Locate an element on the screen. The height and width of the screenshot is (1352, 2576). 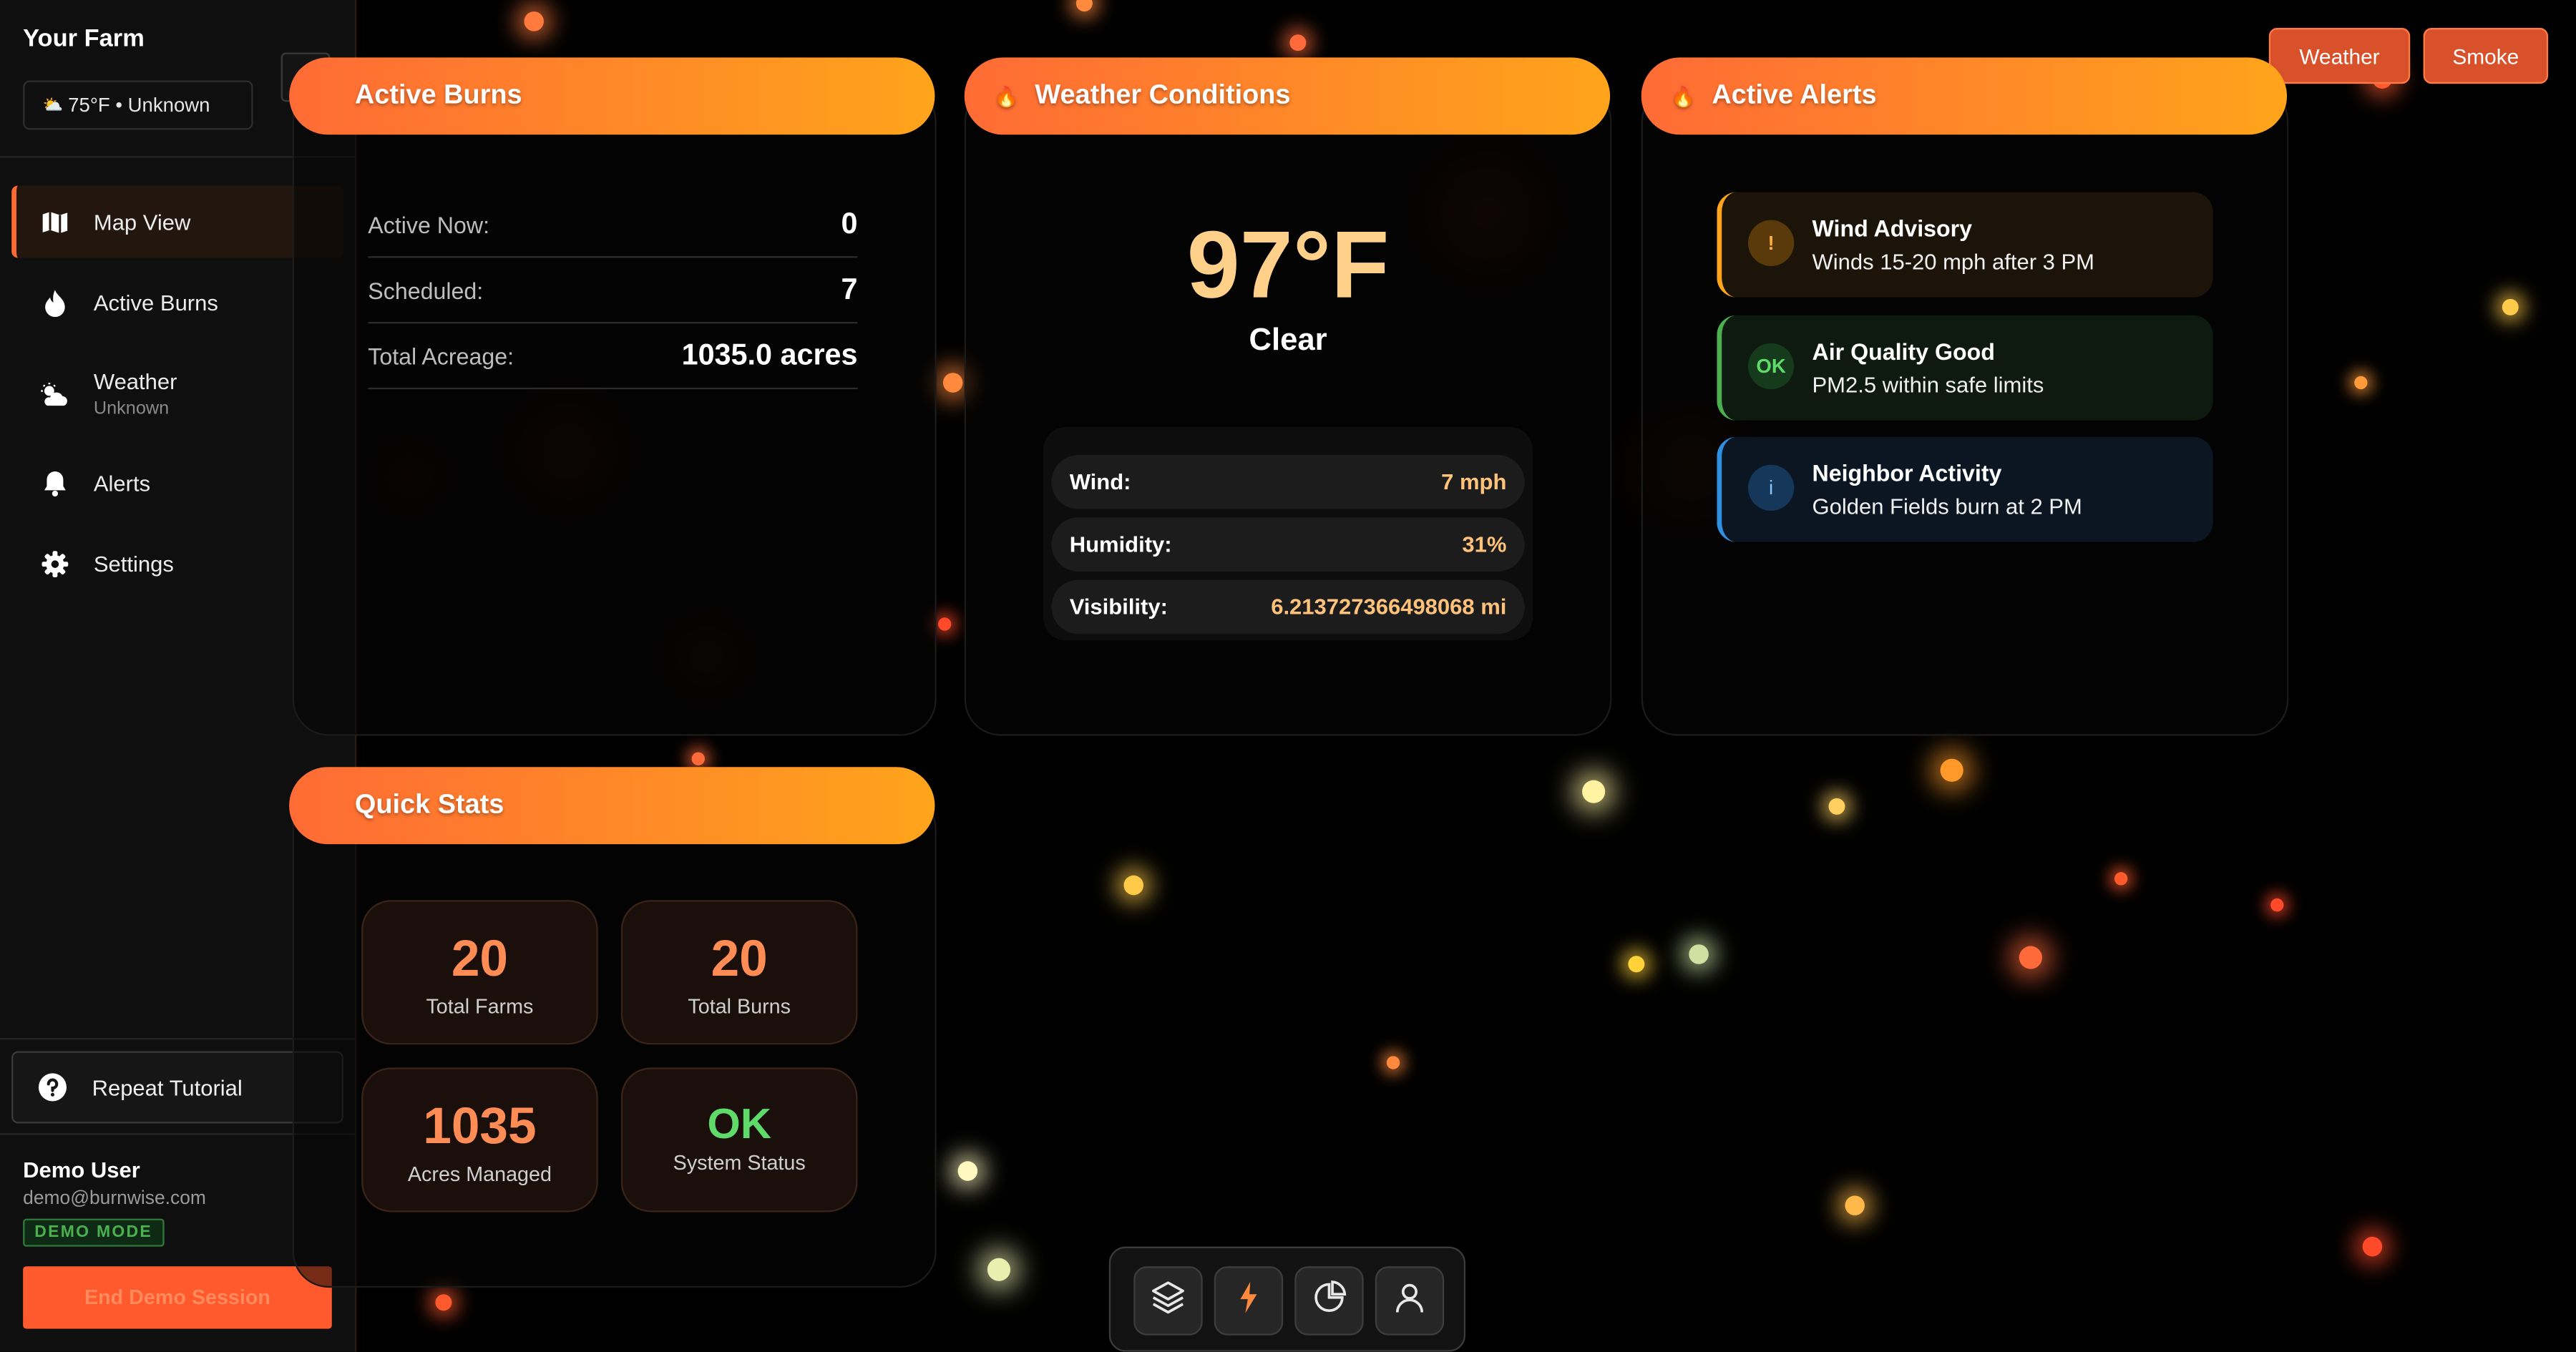
analytics-button is located at coordinates (1329, 1301).